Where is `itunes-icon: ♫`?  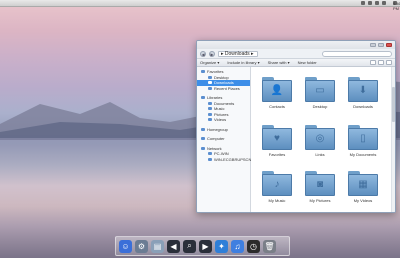
itunes-icon: ♫ is located at coordinates (237, 246).